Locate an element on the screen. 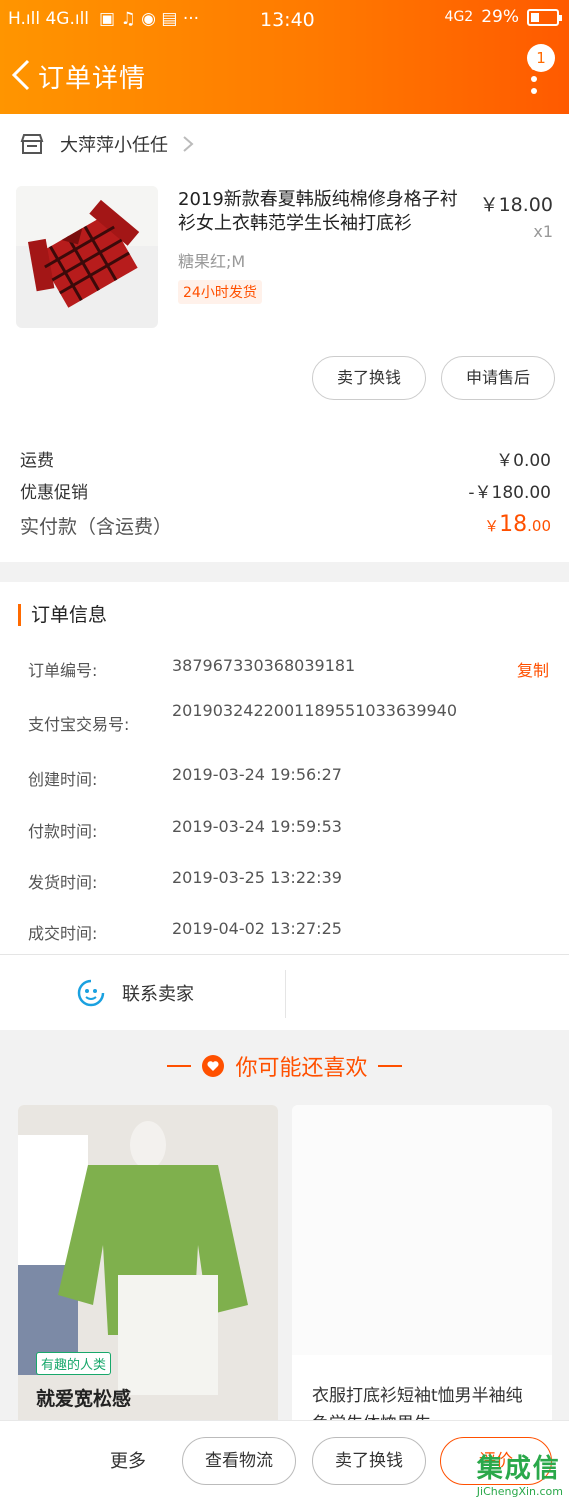 This screenshot has height=1500, width=569. recommend-tag: 有趣的人类 is located at coordinates (74, 1363).